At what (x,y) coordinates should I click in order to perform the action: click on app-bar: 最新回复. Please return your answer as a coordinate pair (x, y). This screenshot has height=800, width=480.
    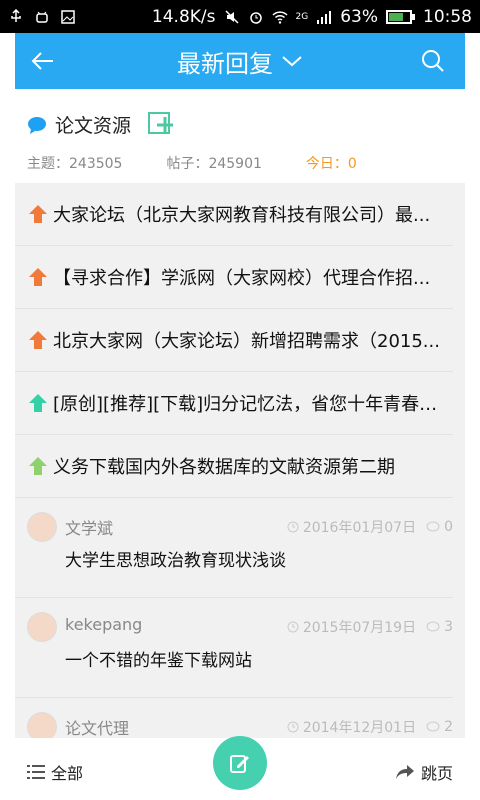
    Looking at the image, I should click on (240, 61).